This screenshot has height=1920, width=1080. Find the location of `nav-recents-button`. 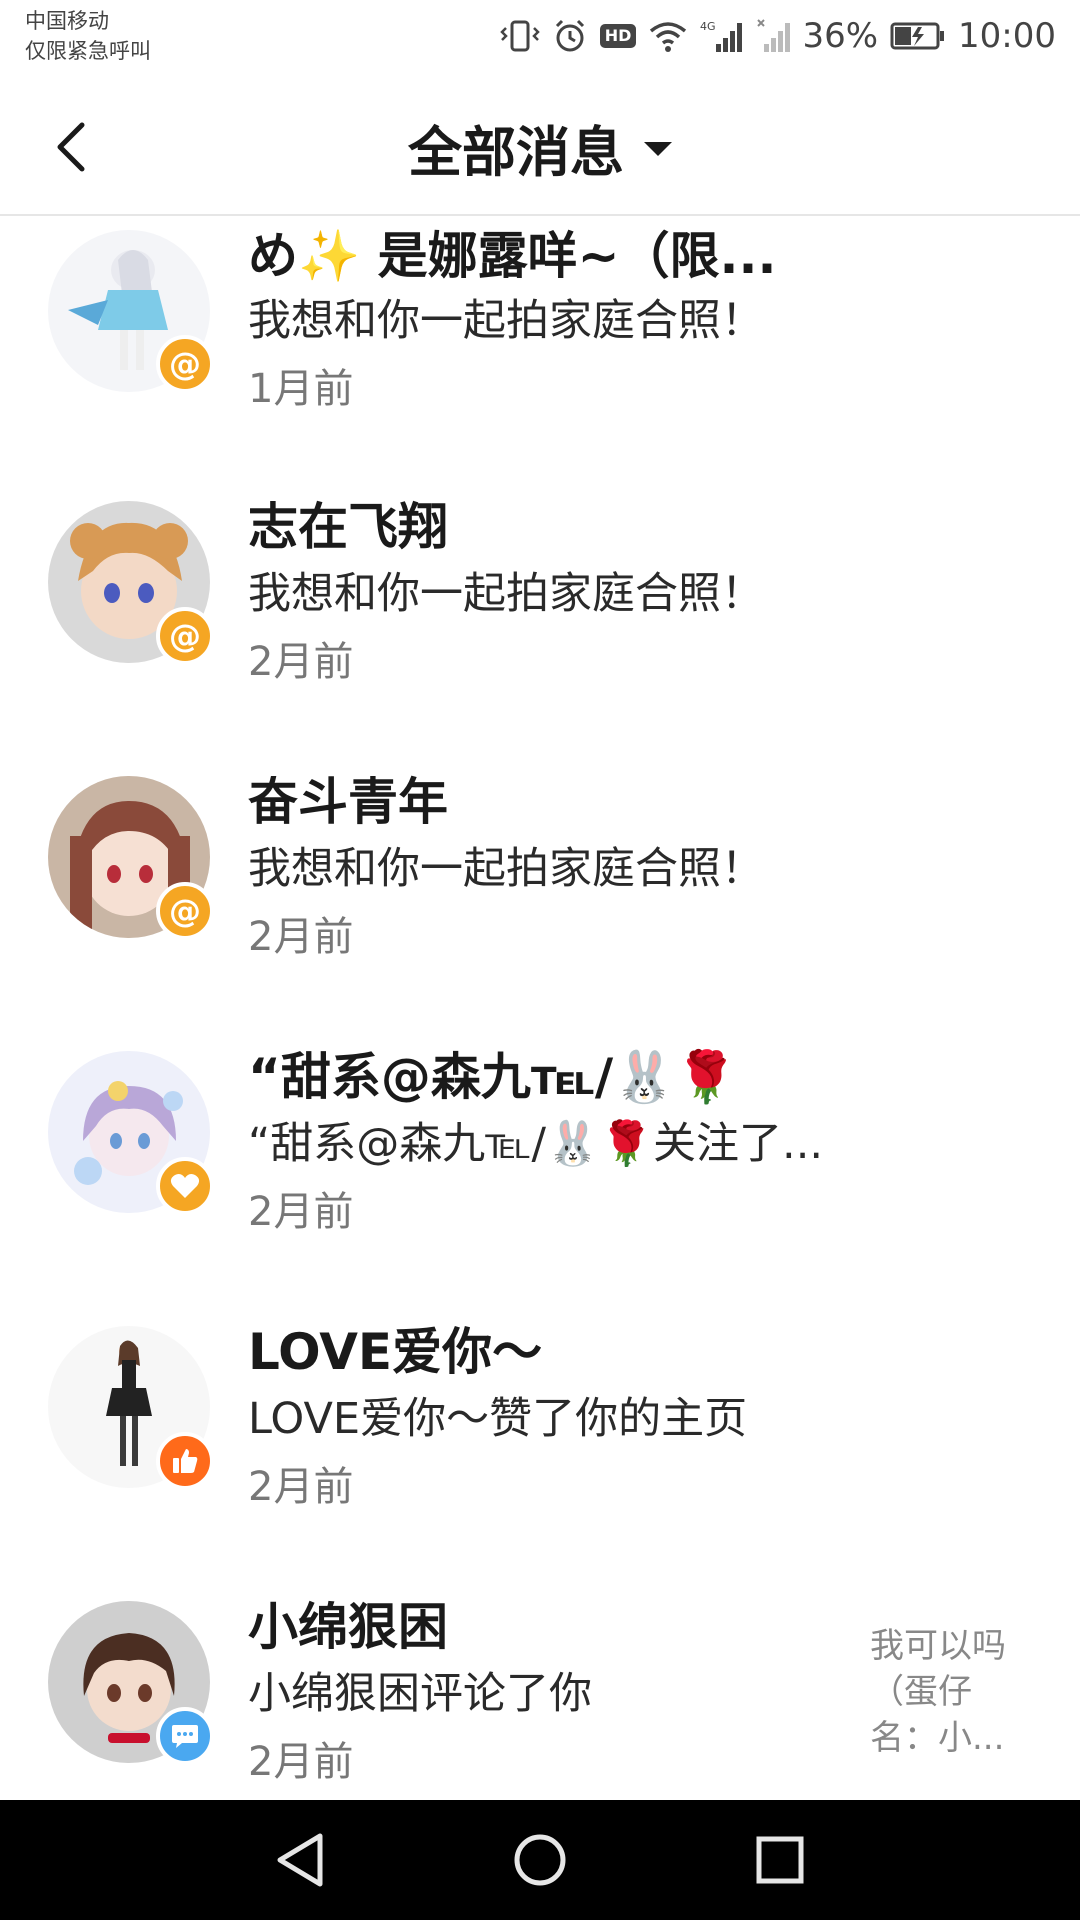

nav-recents-button is located at coordinates (780, 1860).